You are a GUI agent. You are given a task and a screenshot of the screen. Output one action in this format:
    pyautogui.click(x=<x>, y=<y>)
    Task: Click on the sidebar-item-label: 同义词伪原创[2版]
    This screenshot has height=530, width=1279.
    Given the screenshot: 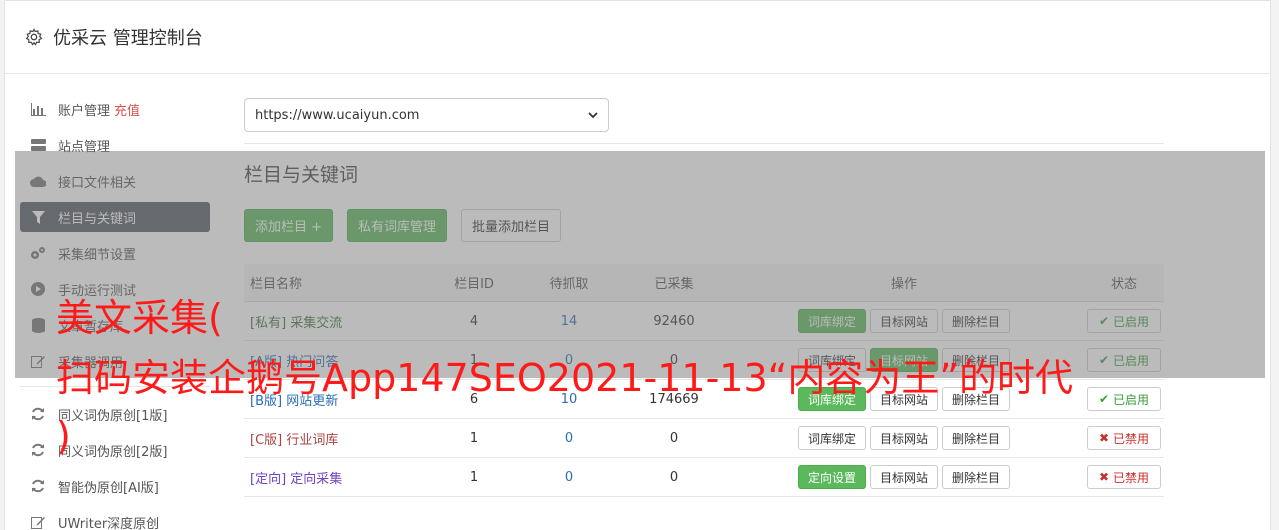 What is the action you would take?
    pyautogui.click(x=113, y=452)
    